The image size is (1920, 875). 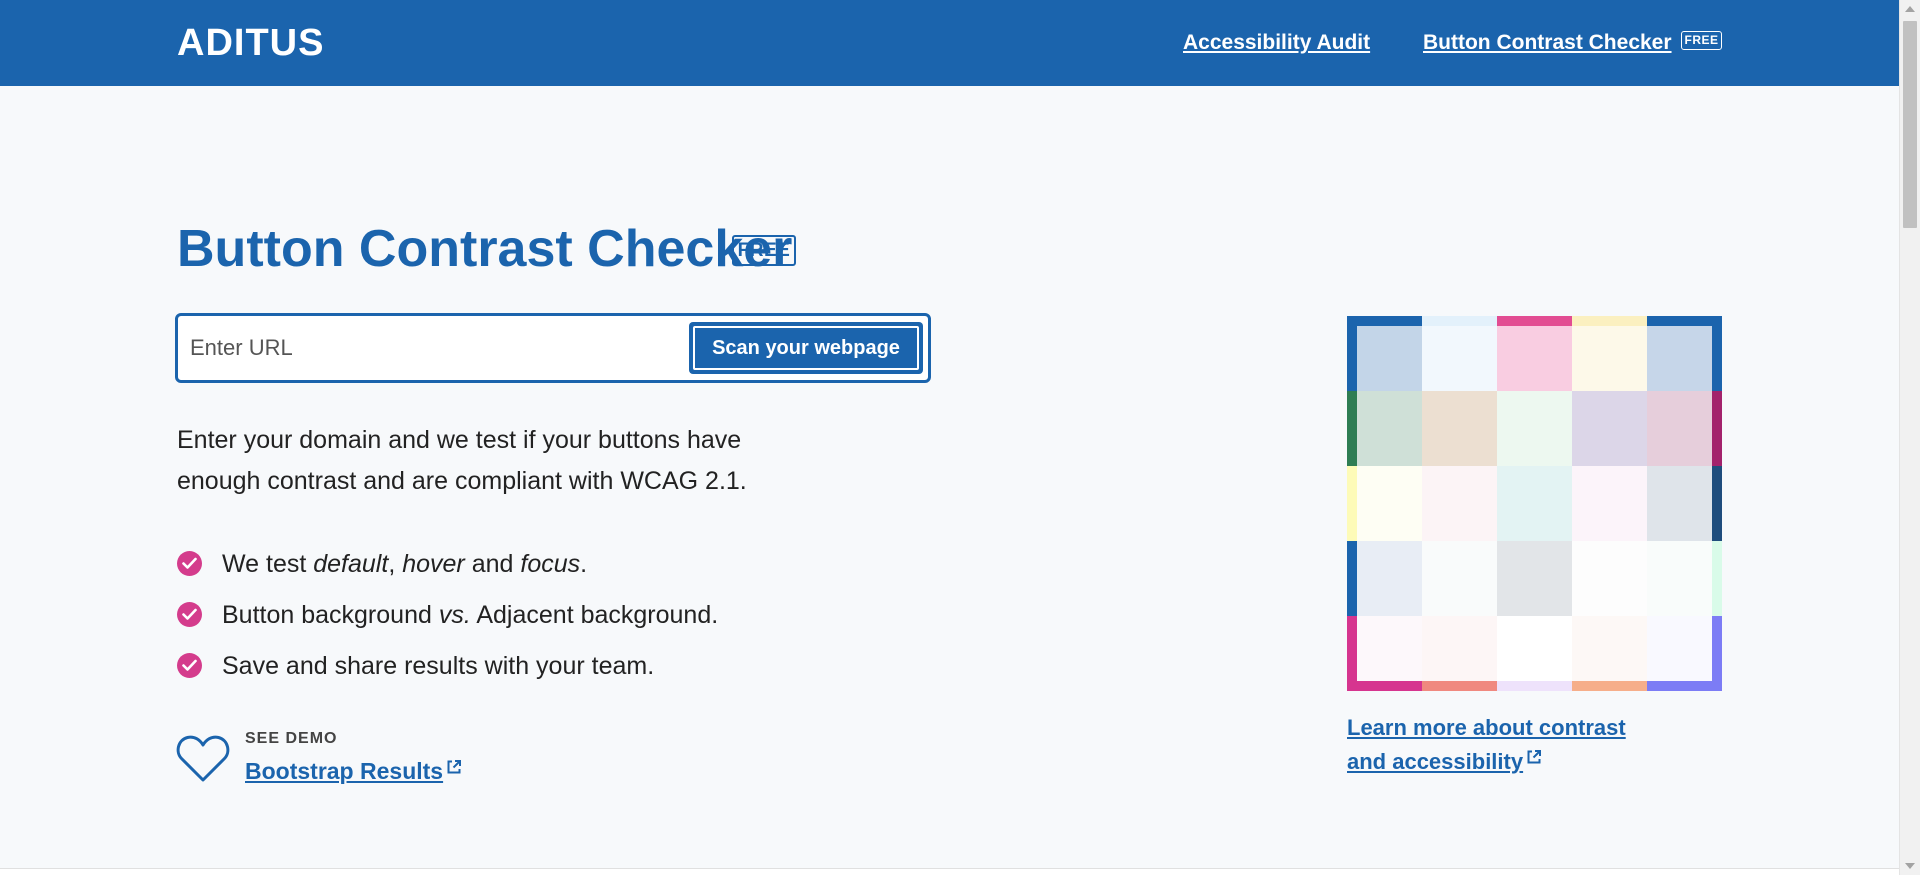 I want to click on contrast-mosaic-illustration, so click(x=1534, y=503).